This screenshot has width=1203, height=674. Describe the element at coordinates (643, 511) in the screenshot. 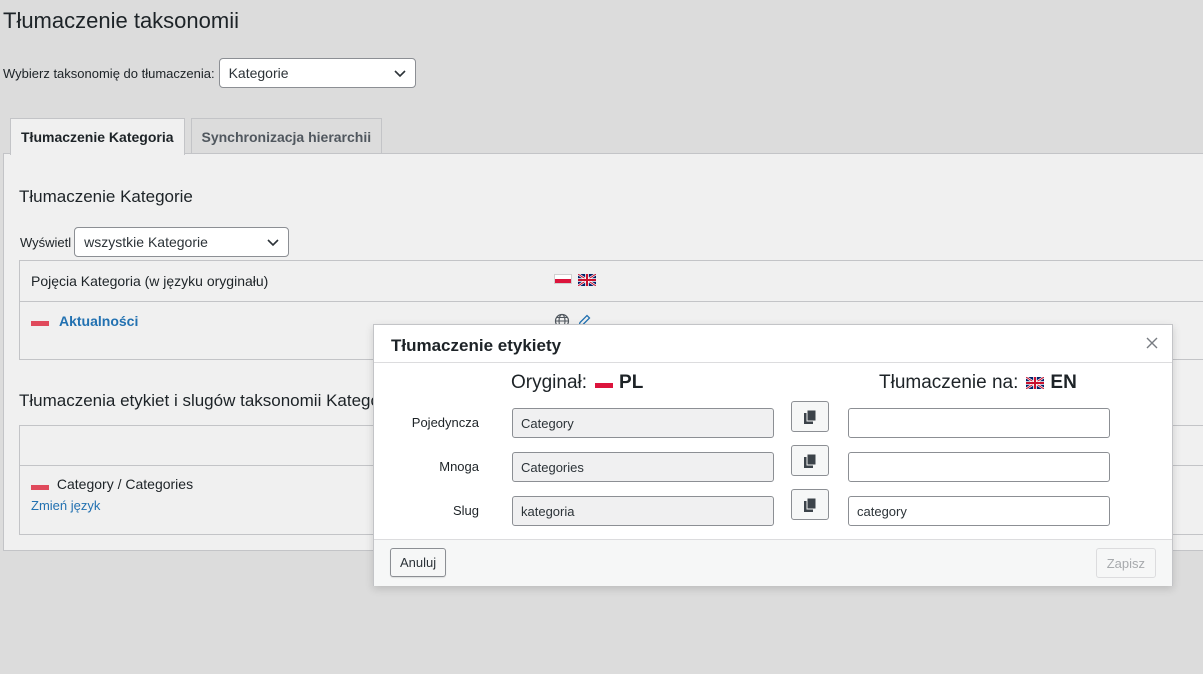

I see `original-slug-field: kategoria` at that location.